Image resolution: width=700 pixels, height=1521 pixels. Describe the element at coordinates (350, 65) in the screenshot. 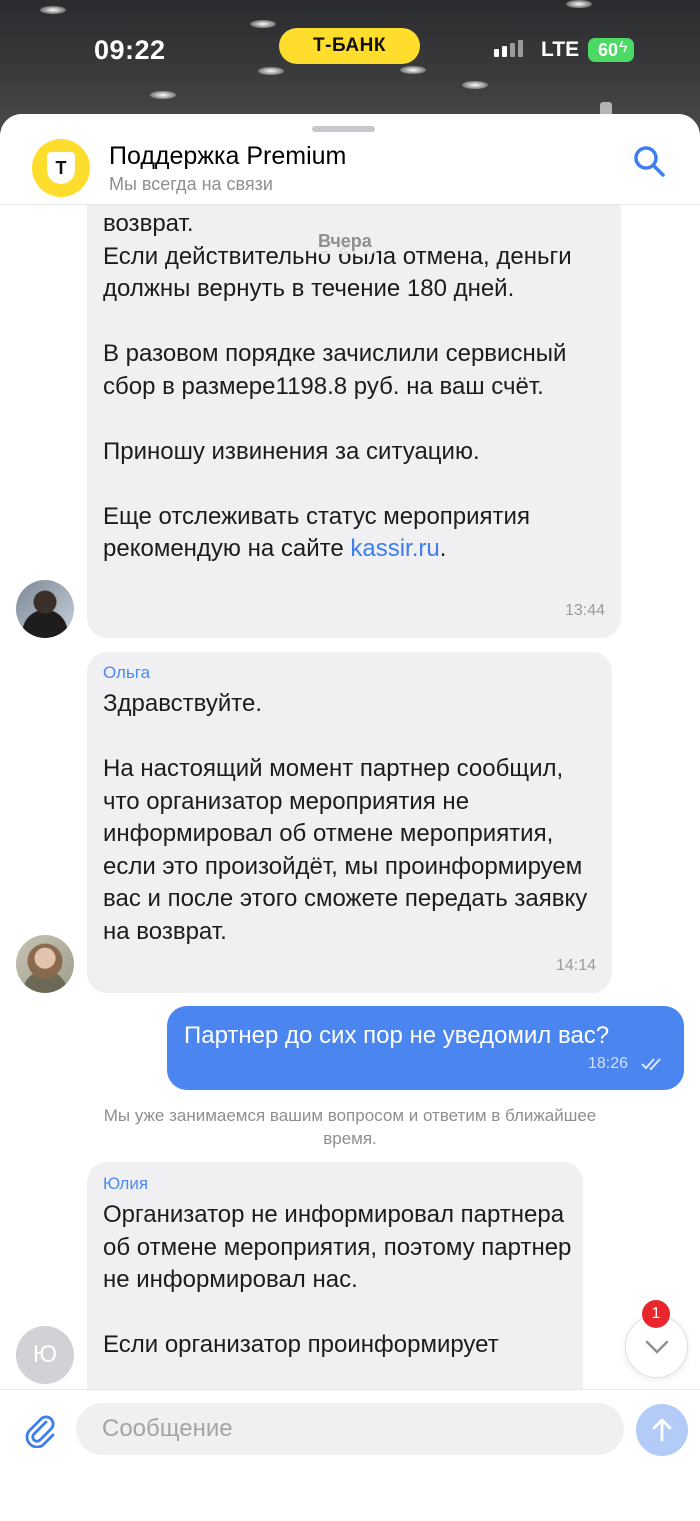

I see `status-bar: 09:22 Т-БАНК LTE 60 ϟ` at that location.